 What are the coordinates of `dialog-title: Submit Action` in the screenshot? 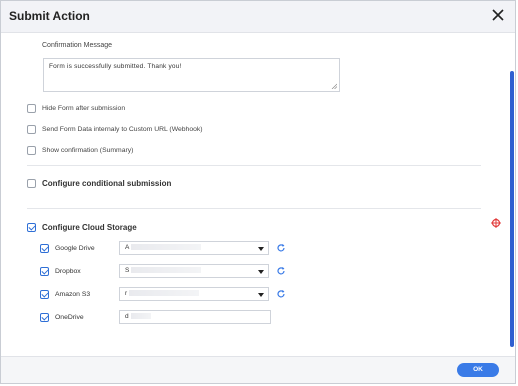 It's located at (49, 16).